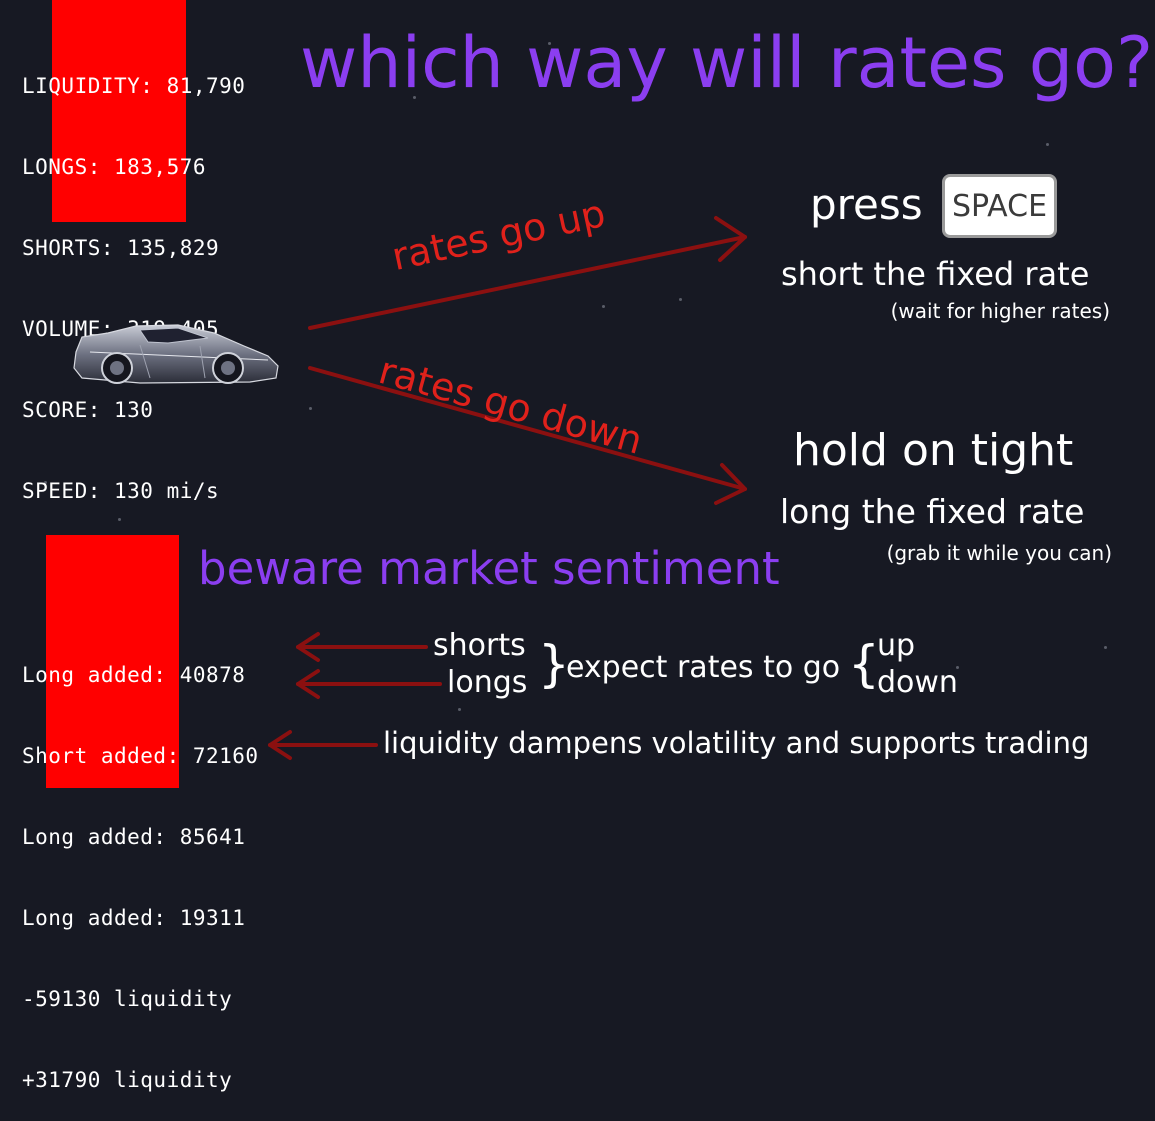 The width and height of the screenshot is (1155, 1121). I want to click on press-label: press, so click(866, 204).